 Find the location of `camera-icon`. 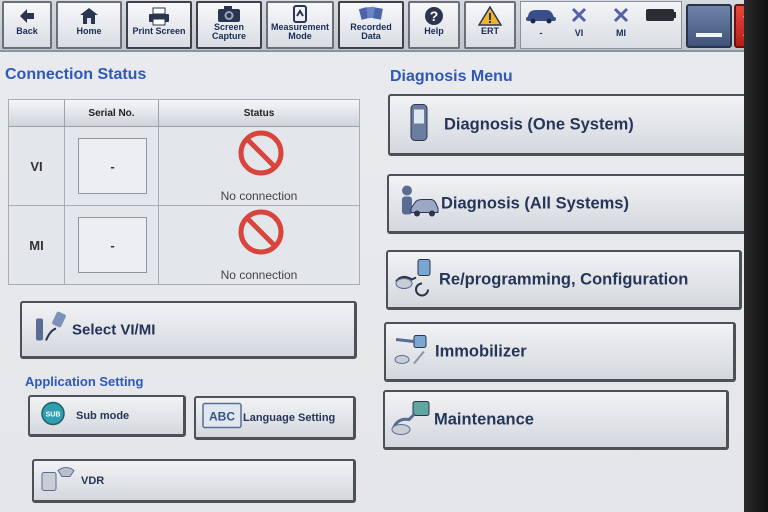

camera-icon is located at coordinates (229, 13).